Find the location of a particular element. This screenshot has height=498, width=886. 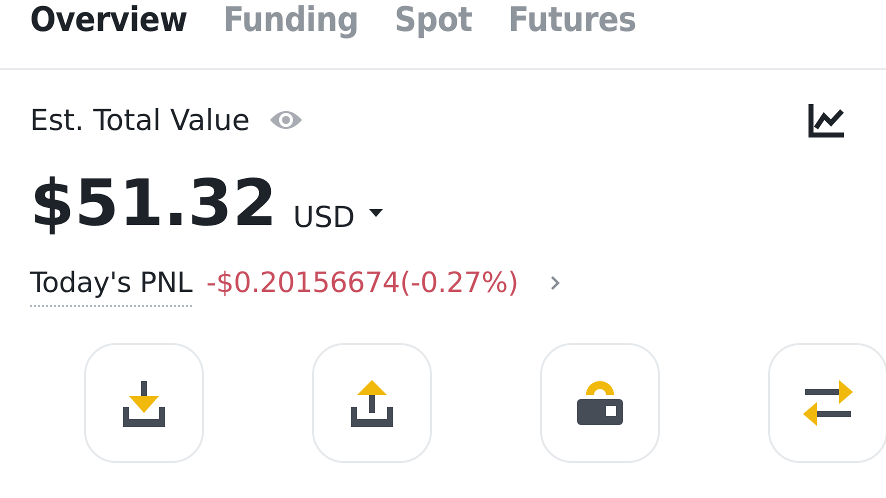

transfer-icon is located at coordinates (828, 403).